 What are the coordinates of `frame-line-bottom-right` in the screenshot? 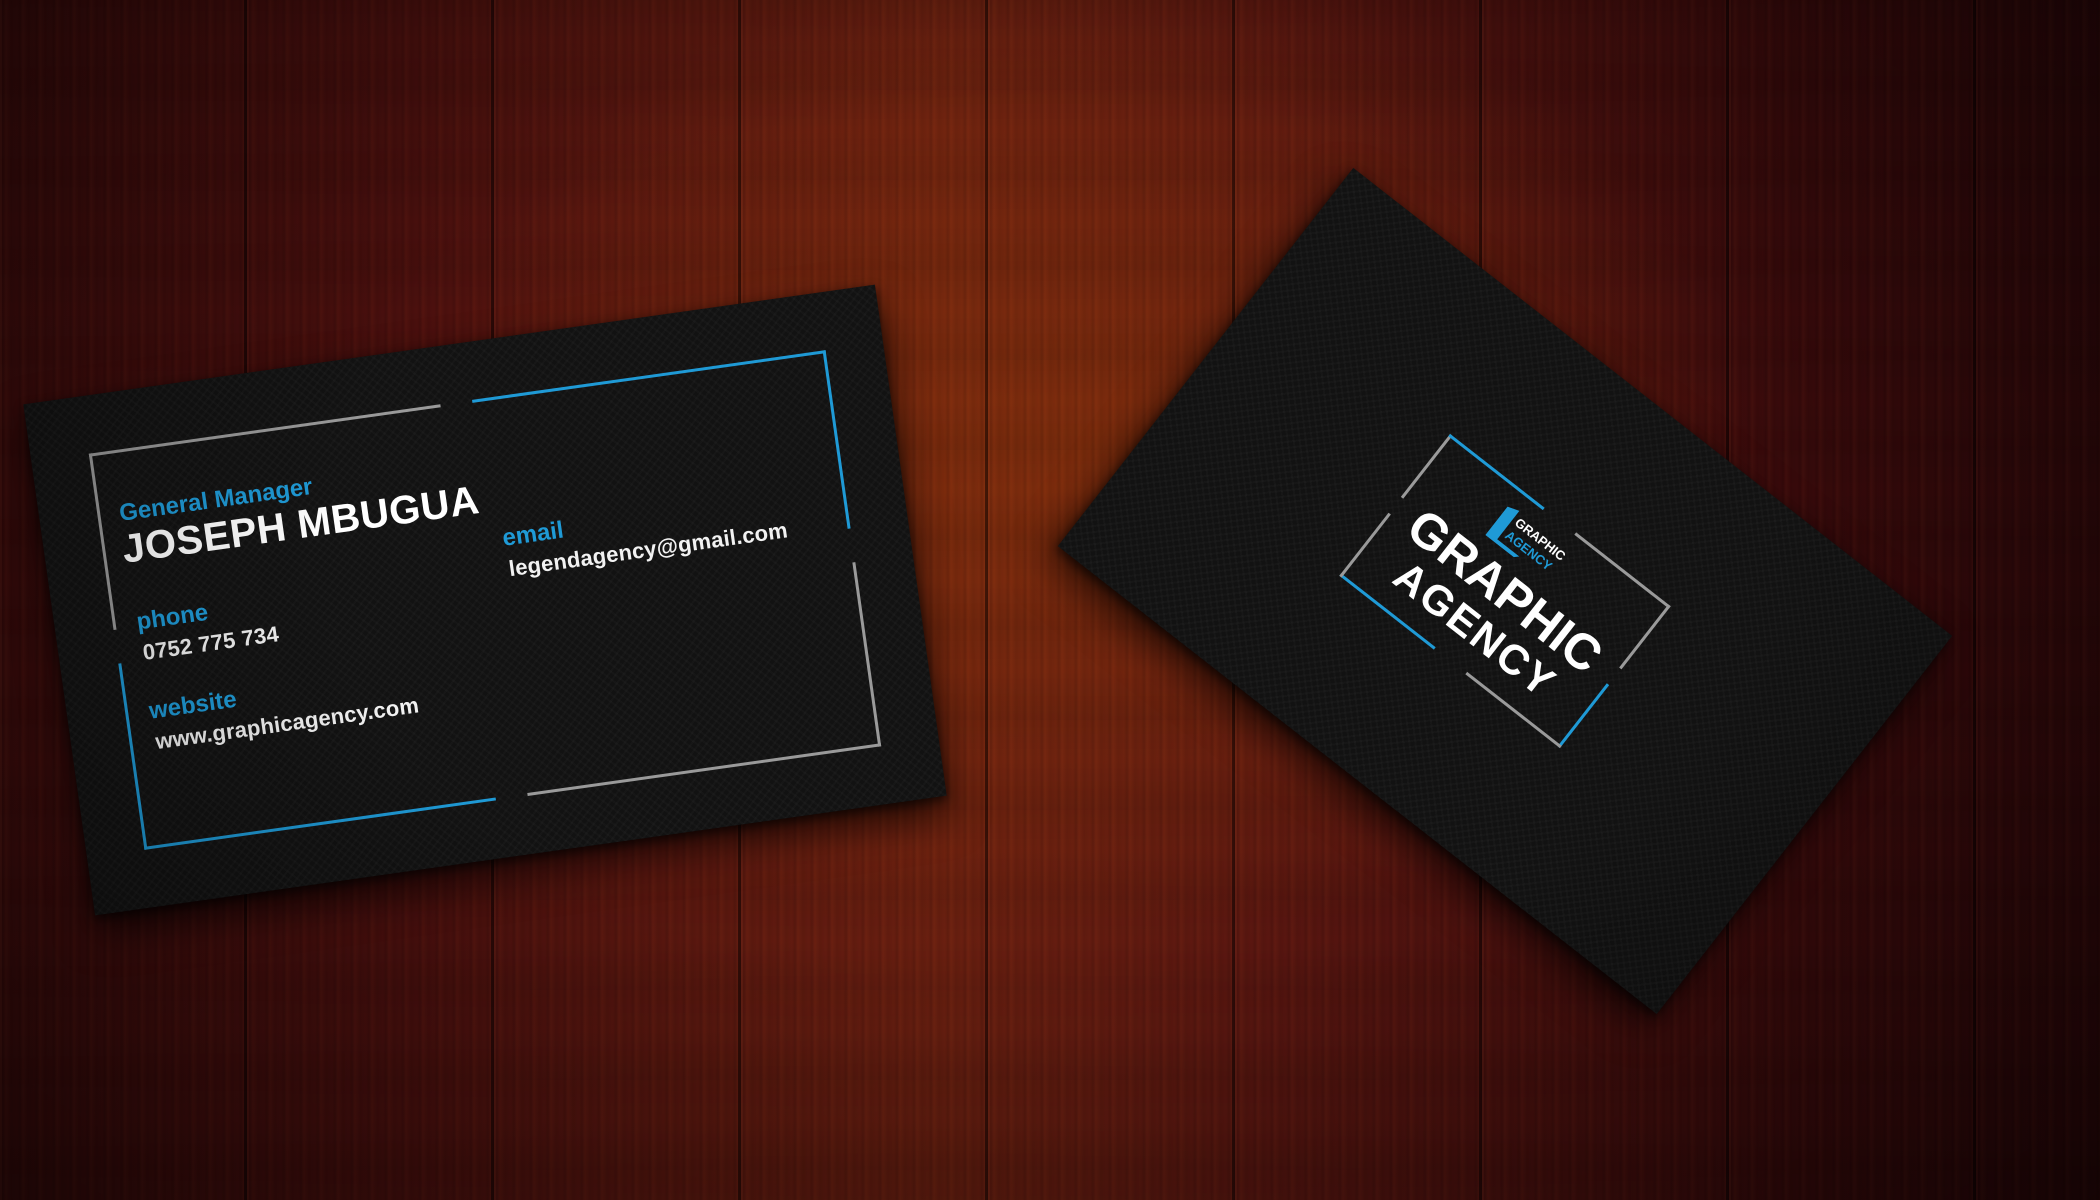 It's located at (704, 769).